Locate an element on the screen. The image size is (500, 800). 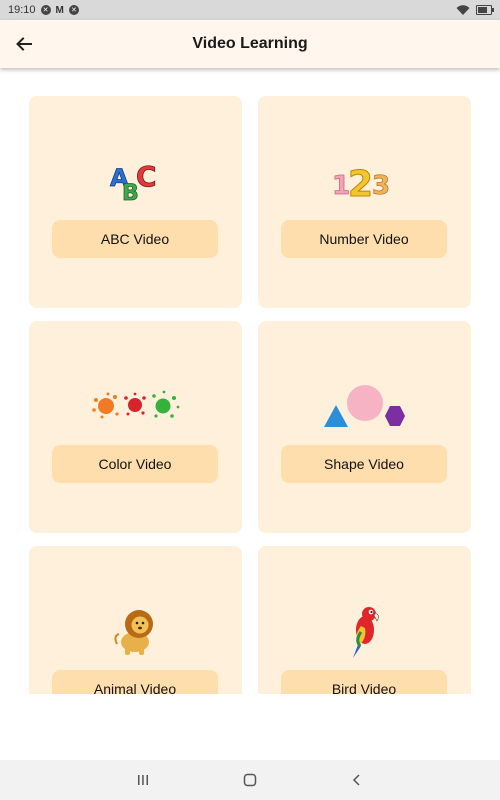
recent-apps-icon is located at coordinates (143, 780).